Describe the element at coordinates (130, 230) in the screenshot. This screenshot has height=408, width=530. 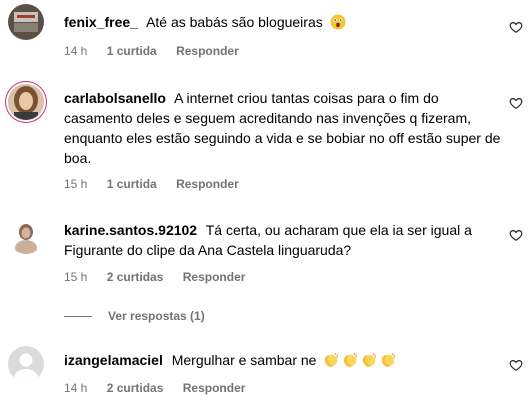
I see `username: karine.santos.92102` at that location.